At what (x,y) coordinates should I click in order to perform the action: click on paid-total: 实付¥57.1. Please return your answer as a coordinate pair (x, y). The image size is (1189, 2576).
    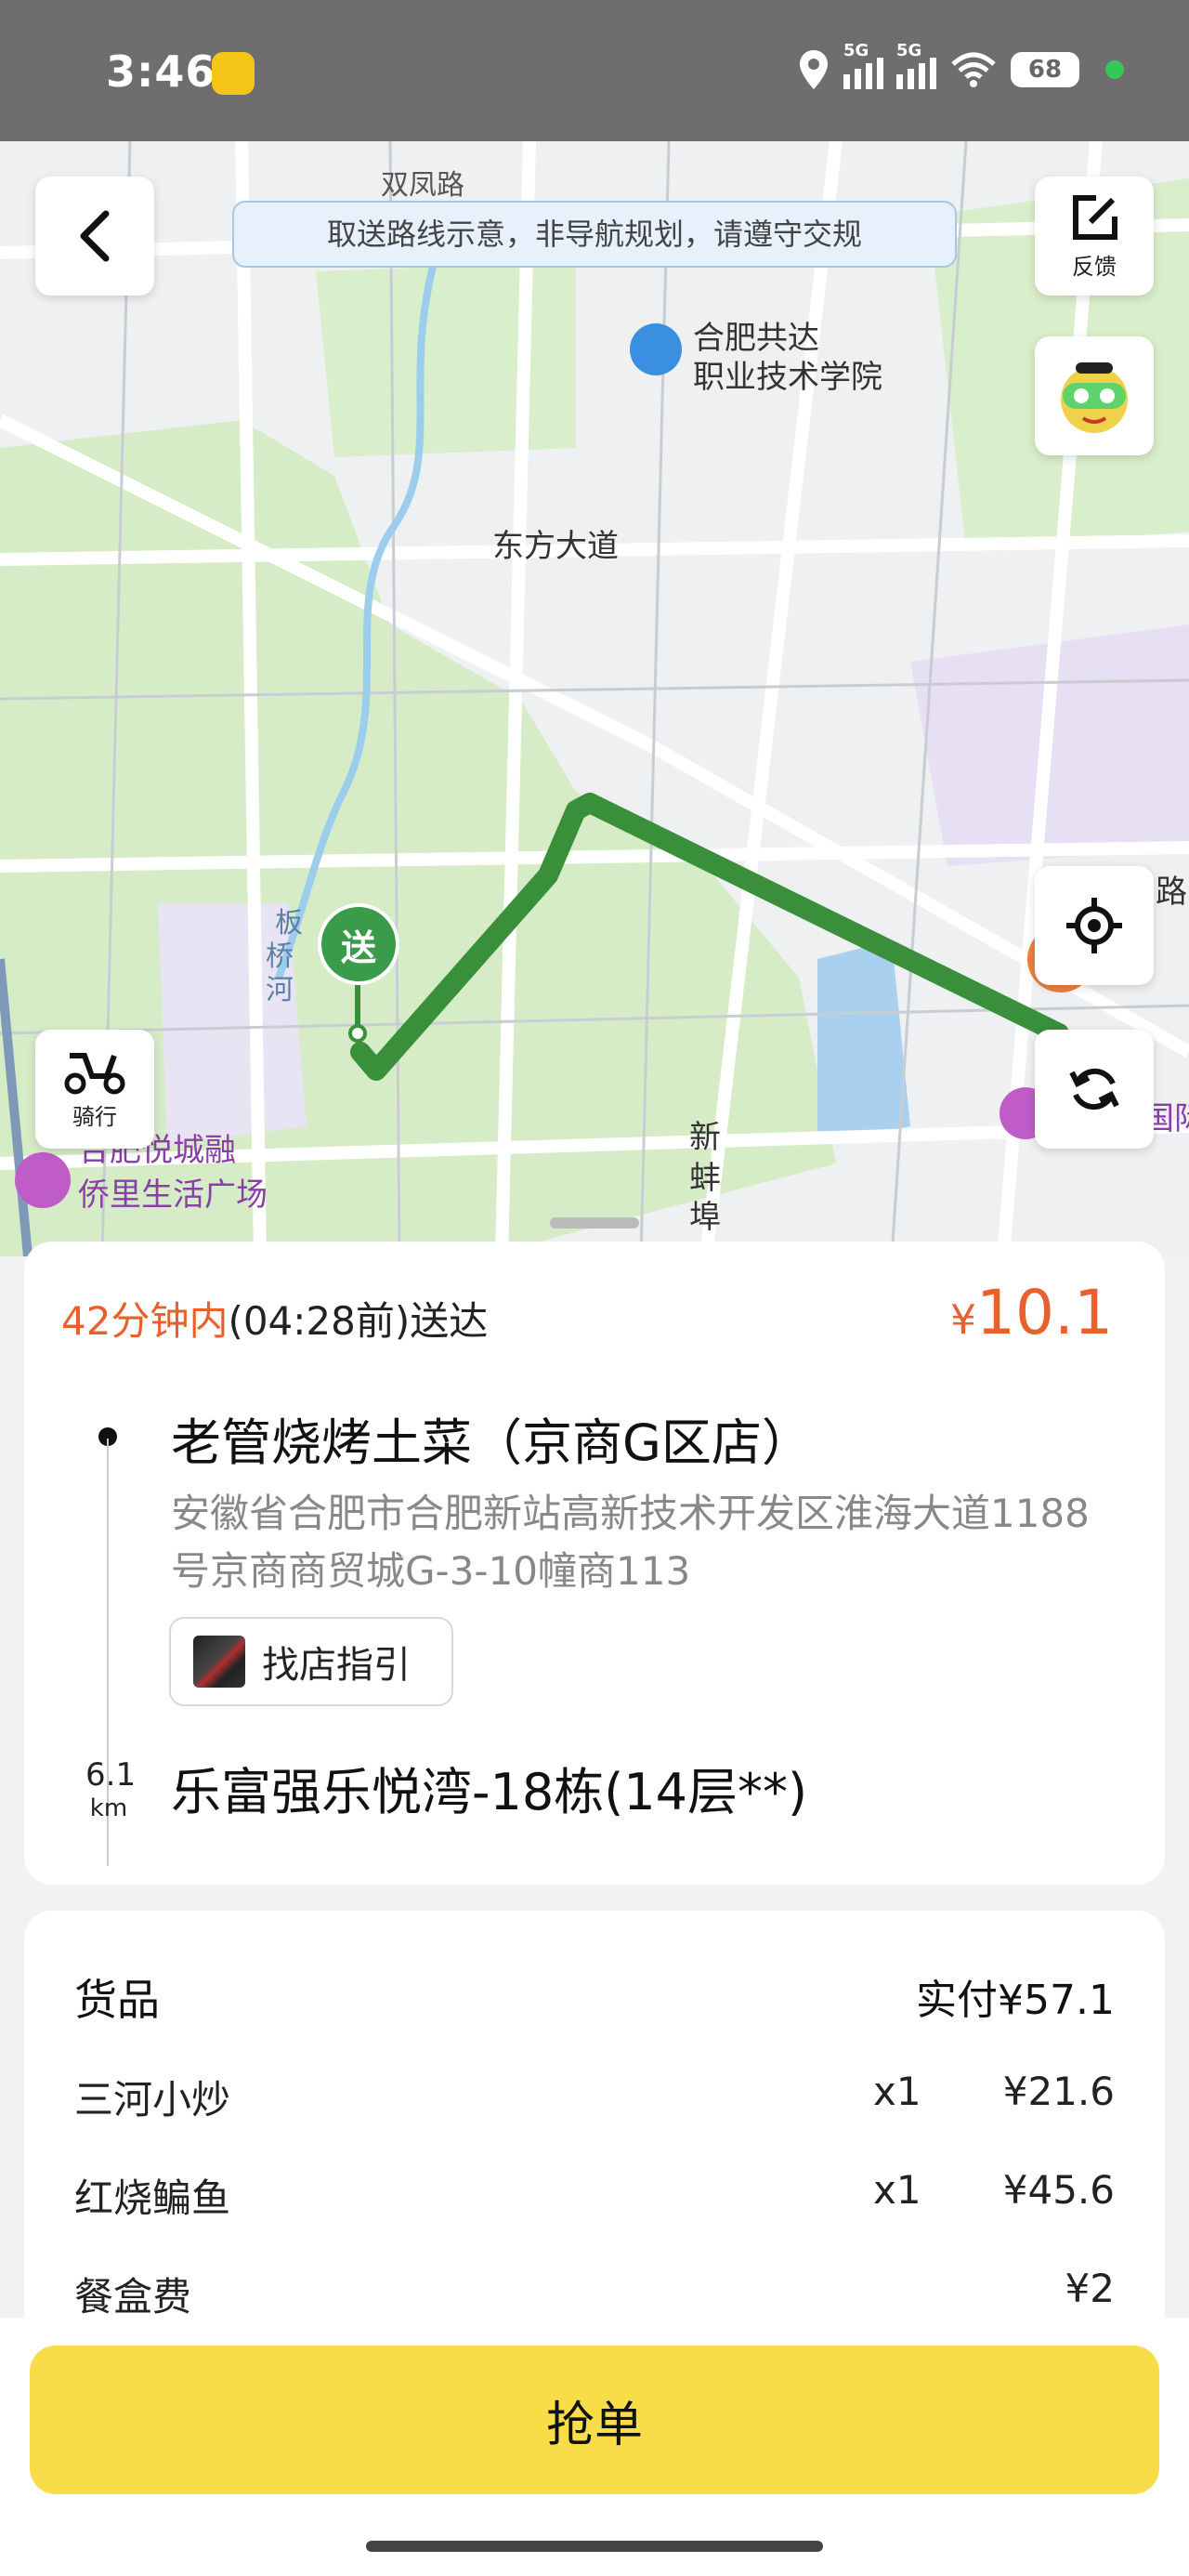
    Looking at the image, I should click on (1015, 2000).